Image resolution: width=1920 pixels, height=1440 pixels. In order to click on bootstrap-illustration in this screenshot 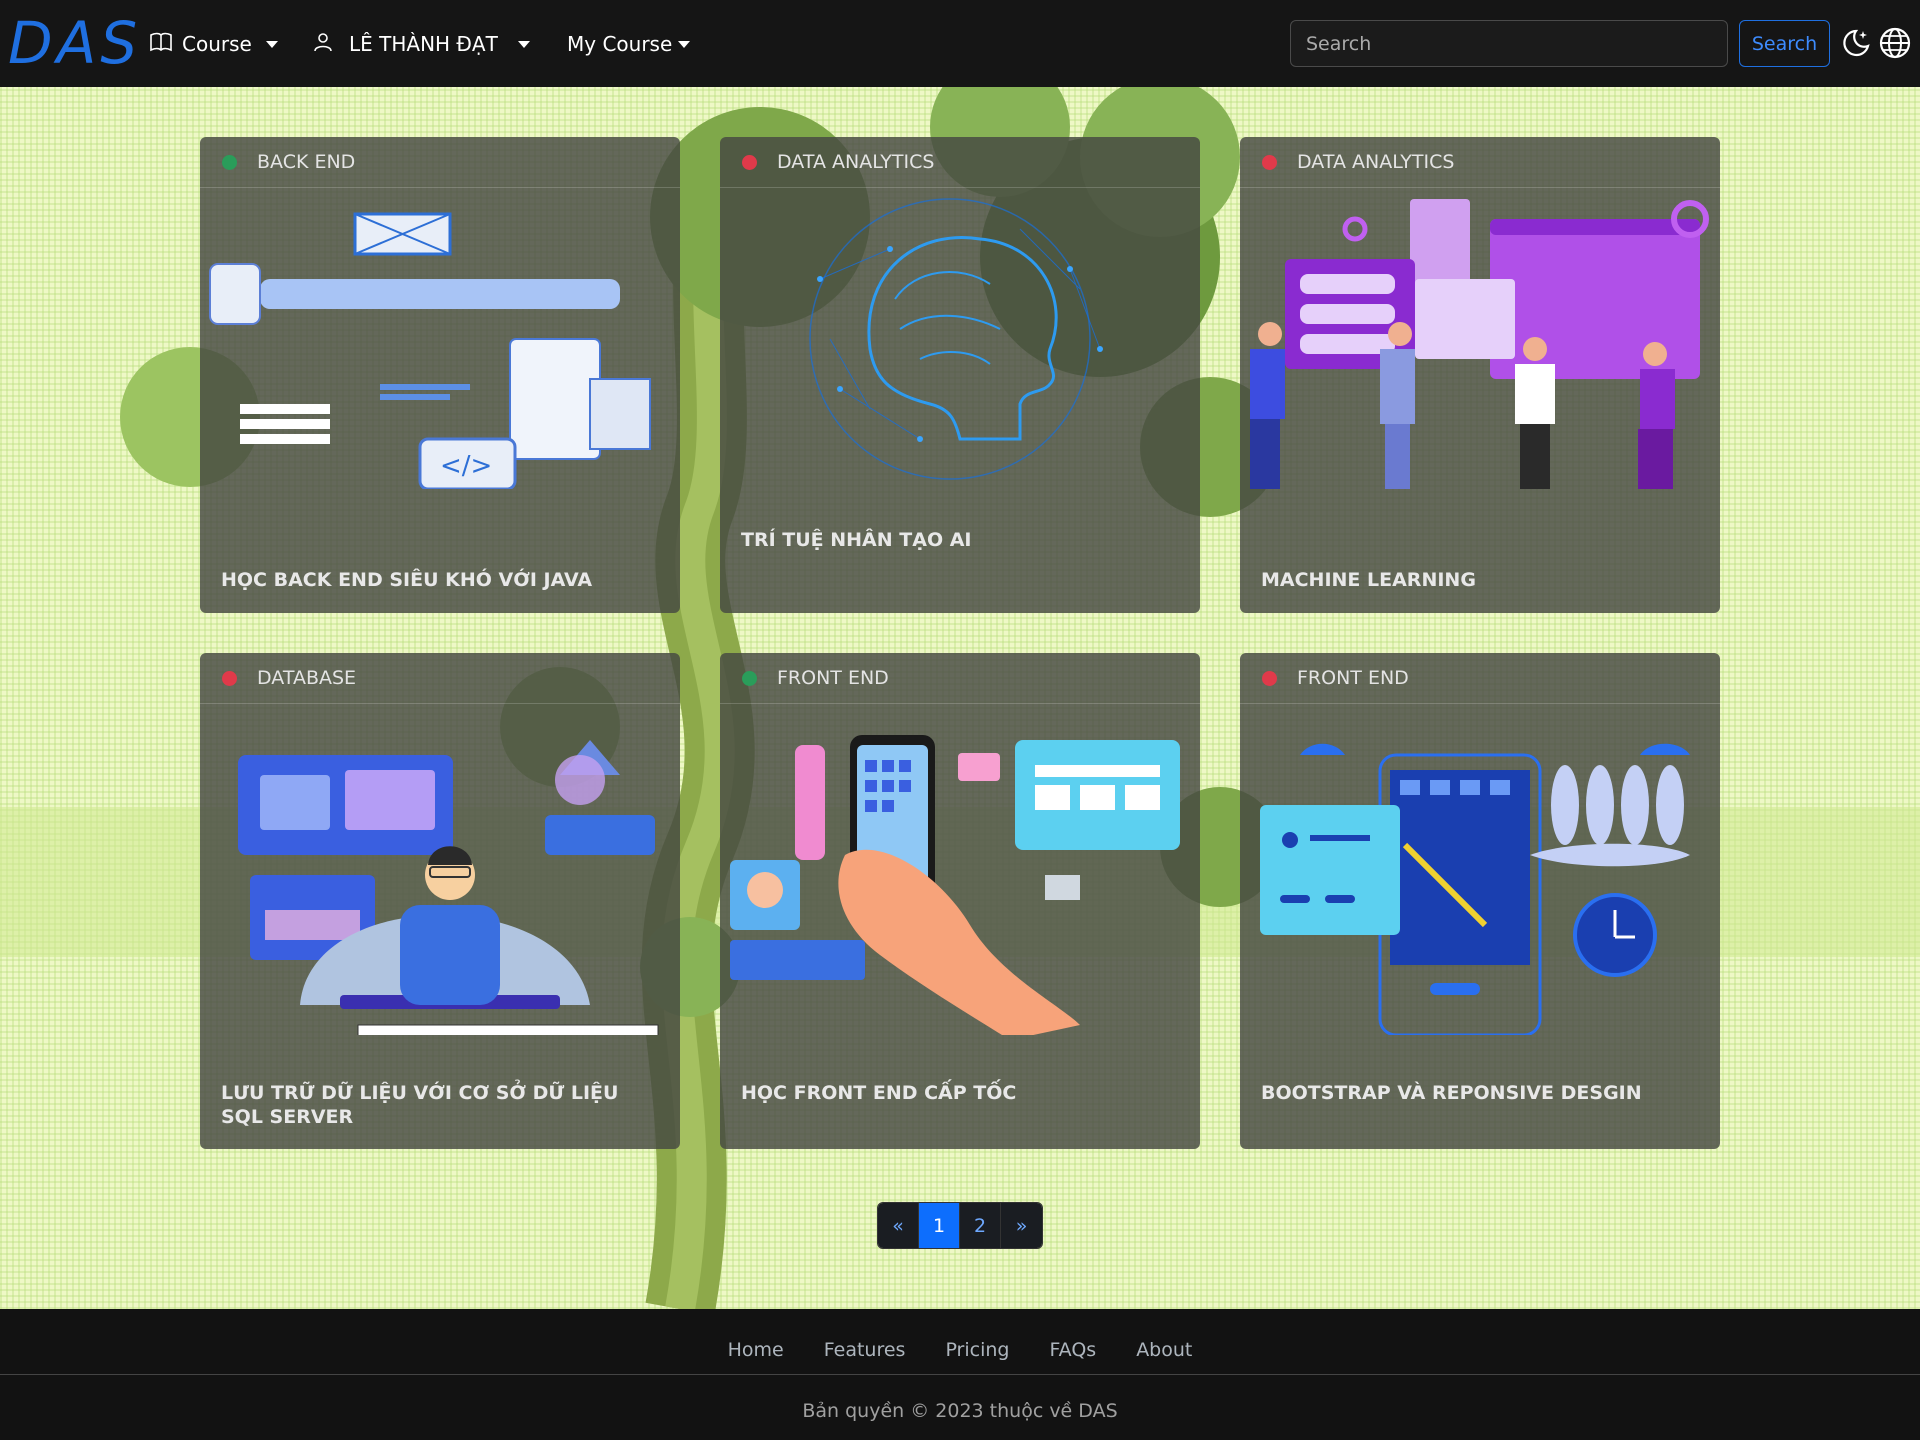, I will do `click(1475, 889)`.